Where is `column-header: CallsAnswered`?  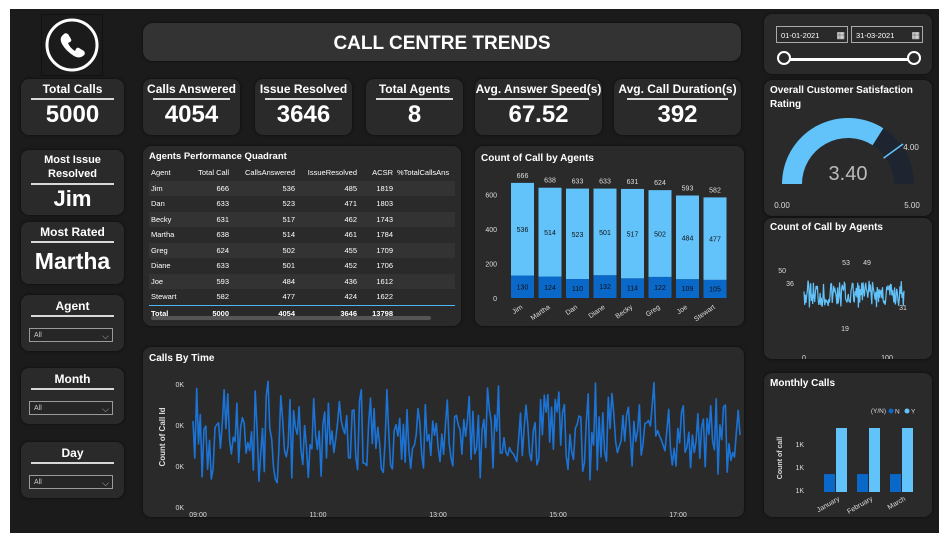 column-header: CallsAnswered is located at coordinates (264, 173).